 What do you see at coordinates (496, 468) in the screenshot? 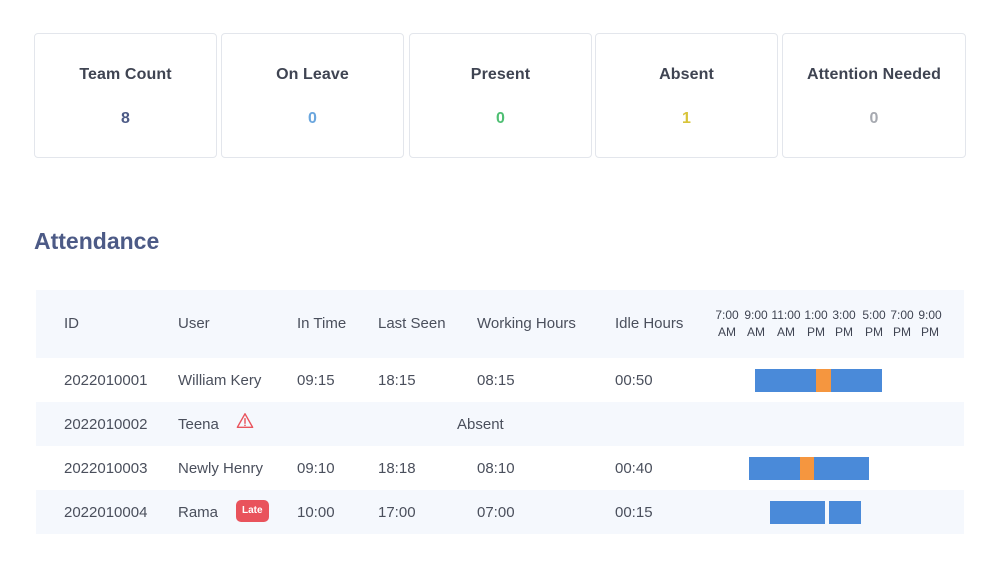
I see `cell-working-hours: 08:10` at bounding box center [496, 468].